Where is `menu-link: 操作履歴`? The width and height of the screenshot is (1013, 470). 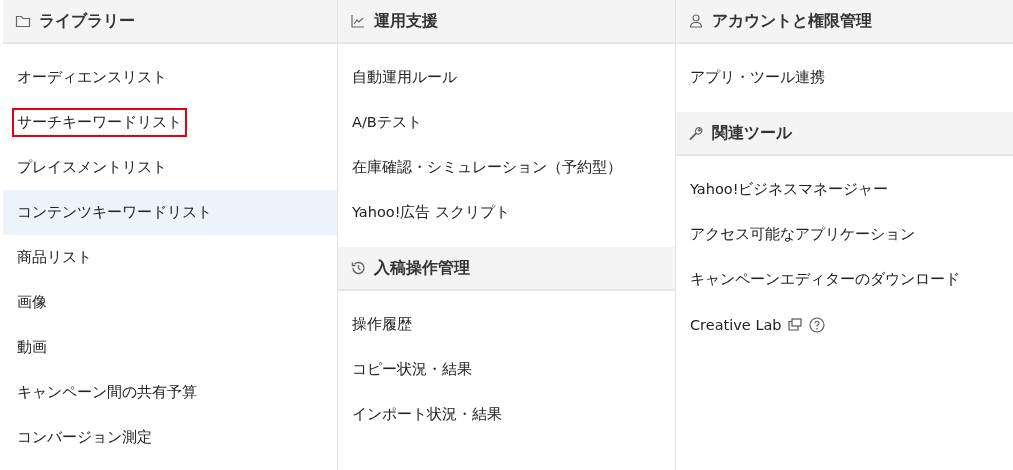
menu-link: 操作履歴 is located at coordinates (382, 324).